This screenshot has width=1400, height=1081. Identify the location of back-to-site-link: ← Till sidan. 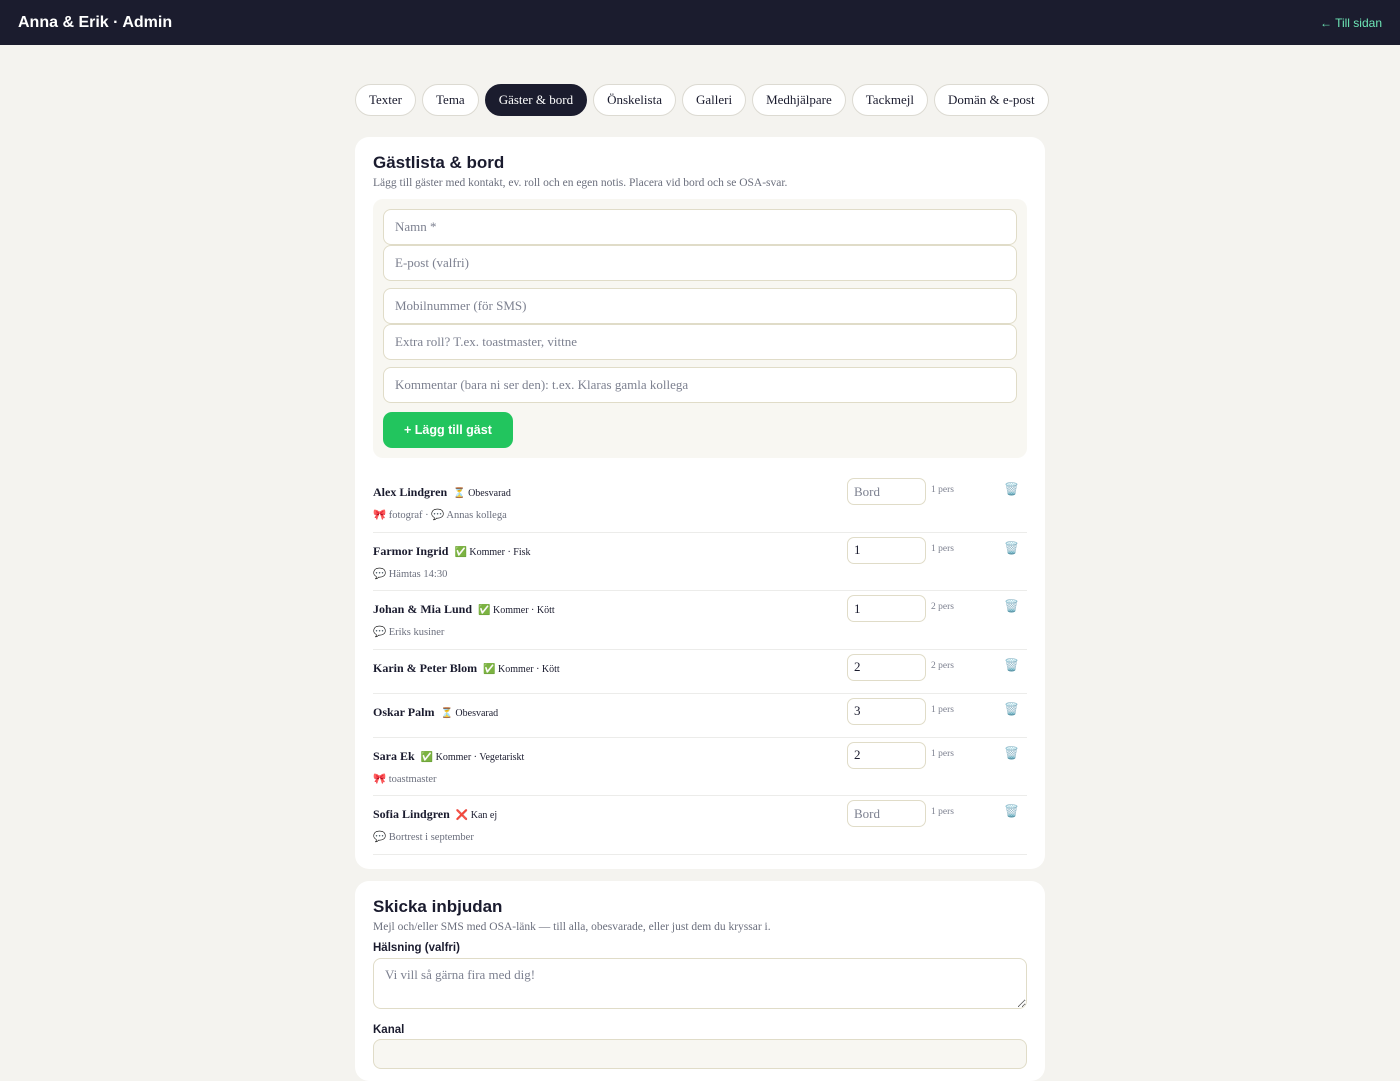
(1351, 23).